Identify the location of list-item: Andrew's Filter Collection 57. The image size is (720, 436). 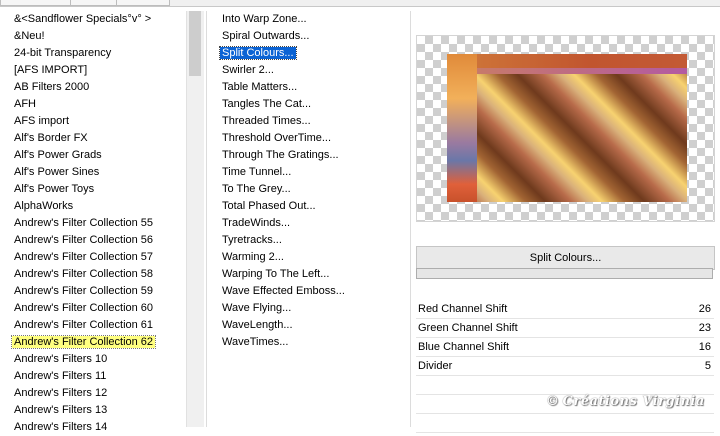
(83, 257).